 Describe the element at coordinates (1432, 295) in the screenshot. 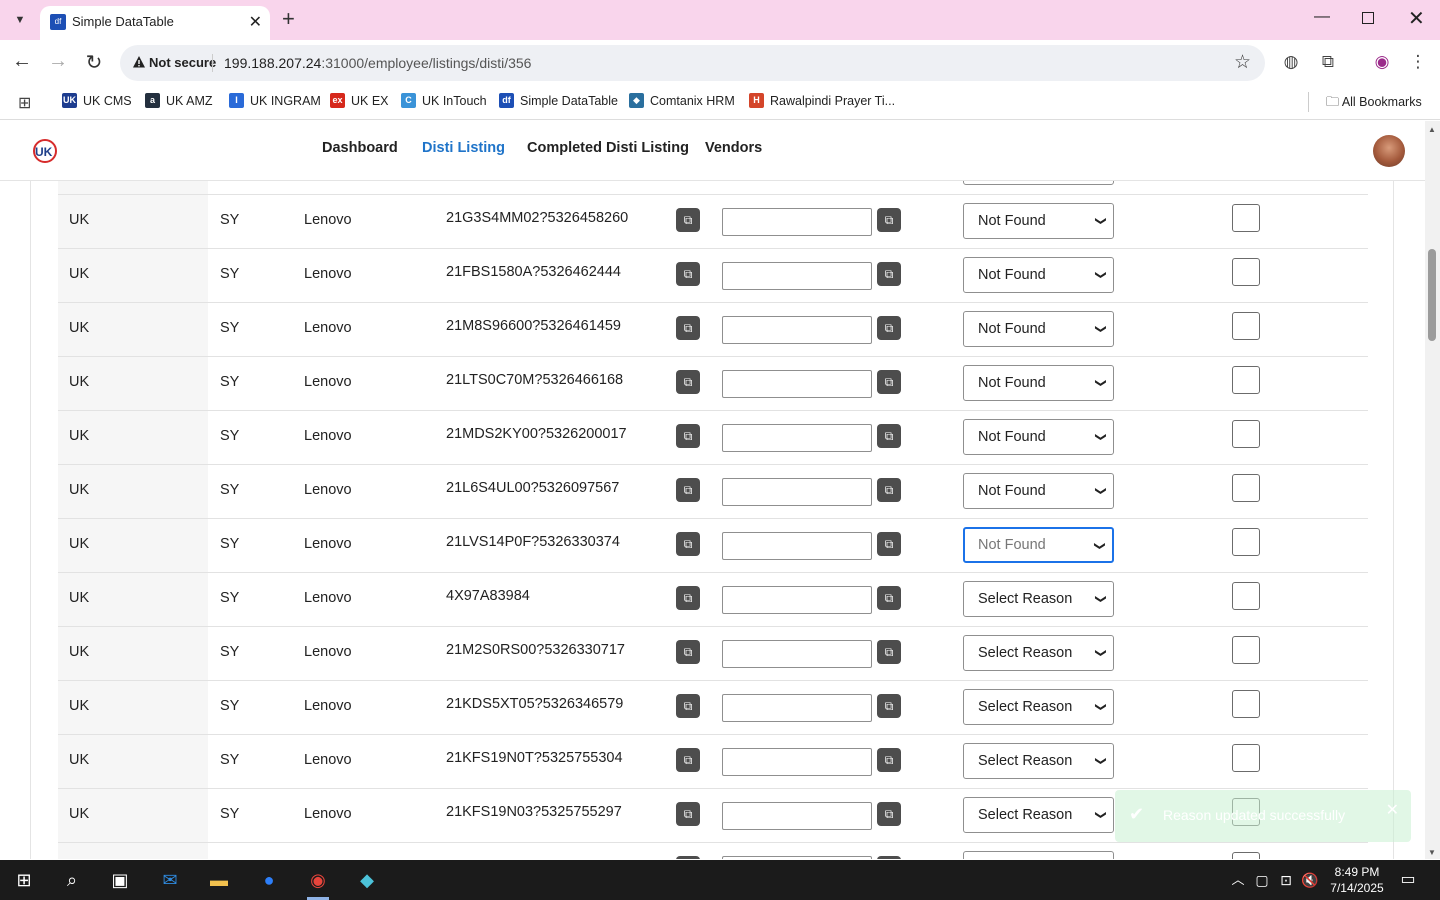

I see `scroll-thumb` at that location.